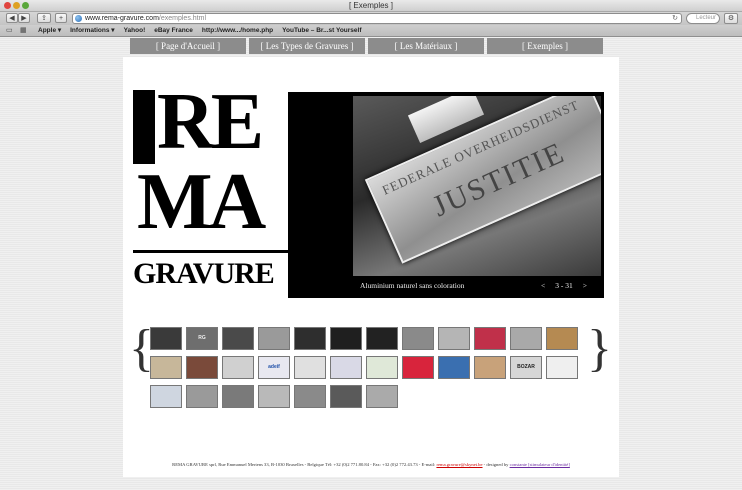  I want to click on url-path: /exemples.html, so click(182, 18).